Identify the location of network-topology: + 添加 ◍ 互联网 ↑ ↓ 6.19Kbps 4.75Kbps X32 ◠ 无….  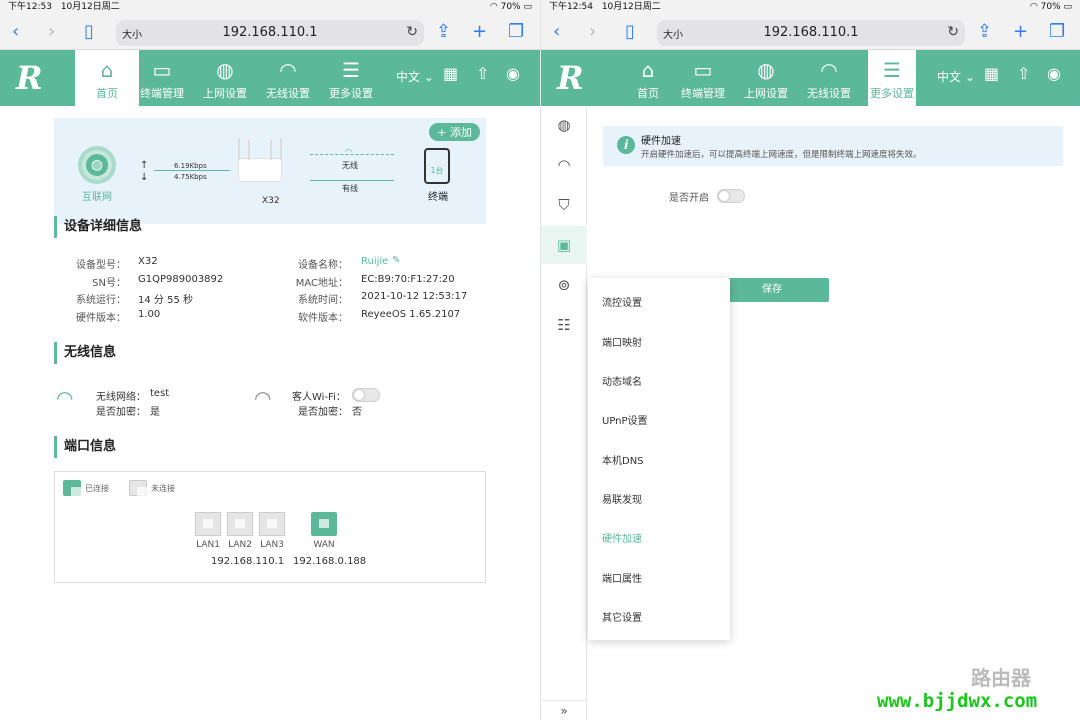
(270, 171).